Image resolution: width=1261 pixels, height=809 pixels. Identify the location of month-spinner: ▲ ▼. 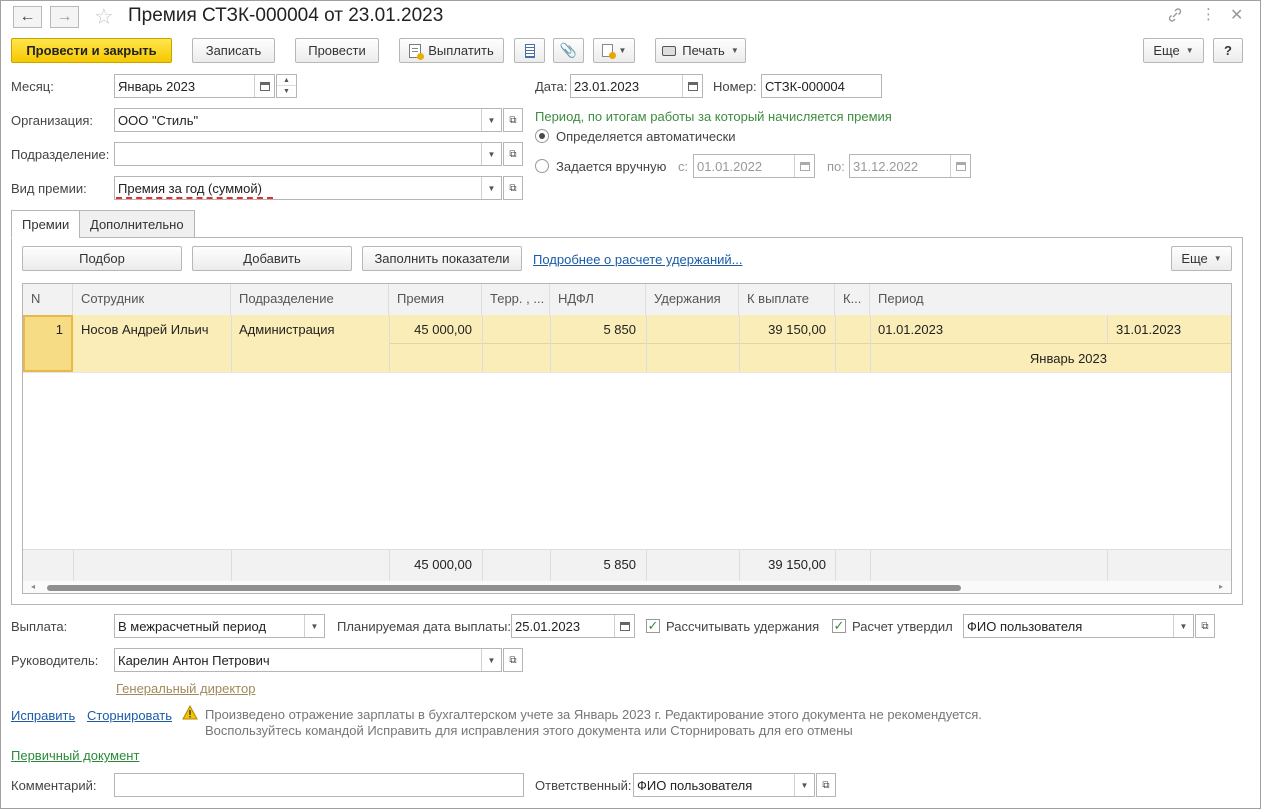
(286, 86).